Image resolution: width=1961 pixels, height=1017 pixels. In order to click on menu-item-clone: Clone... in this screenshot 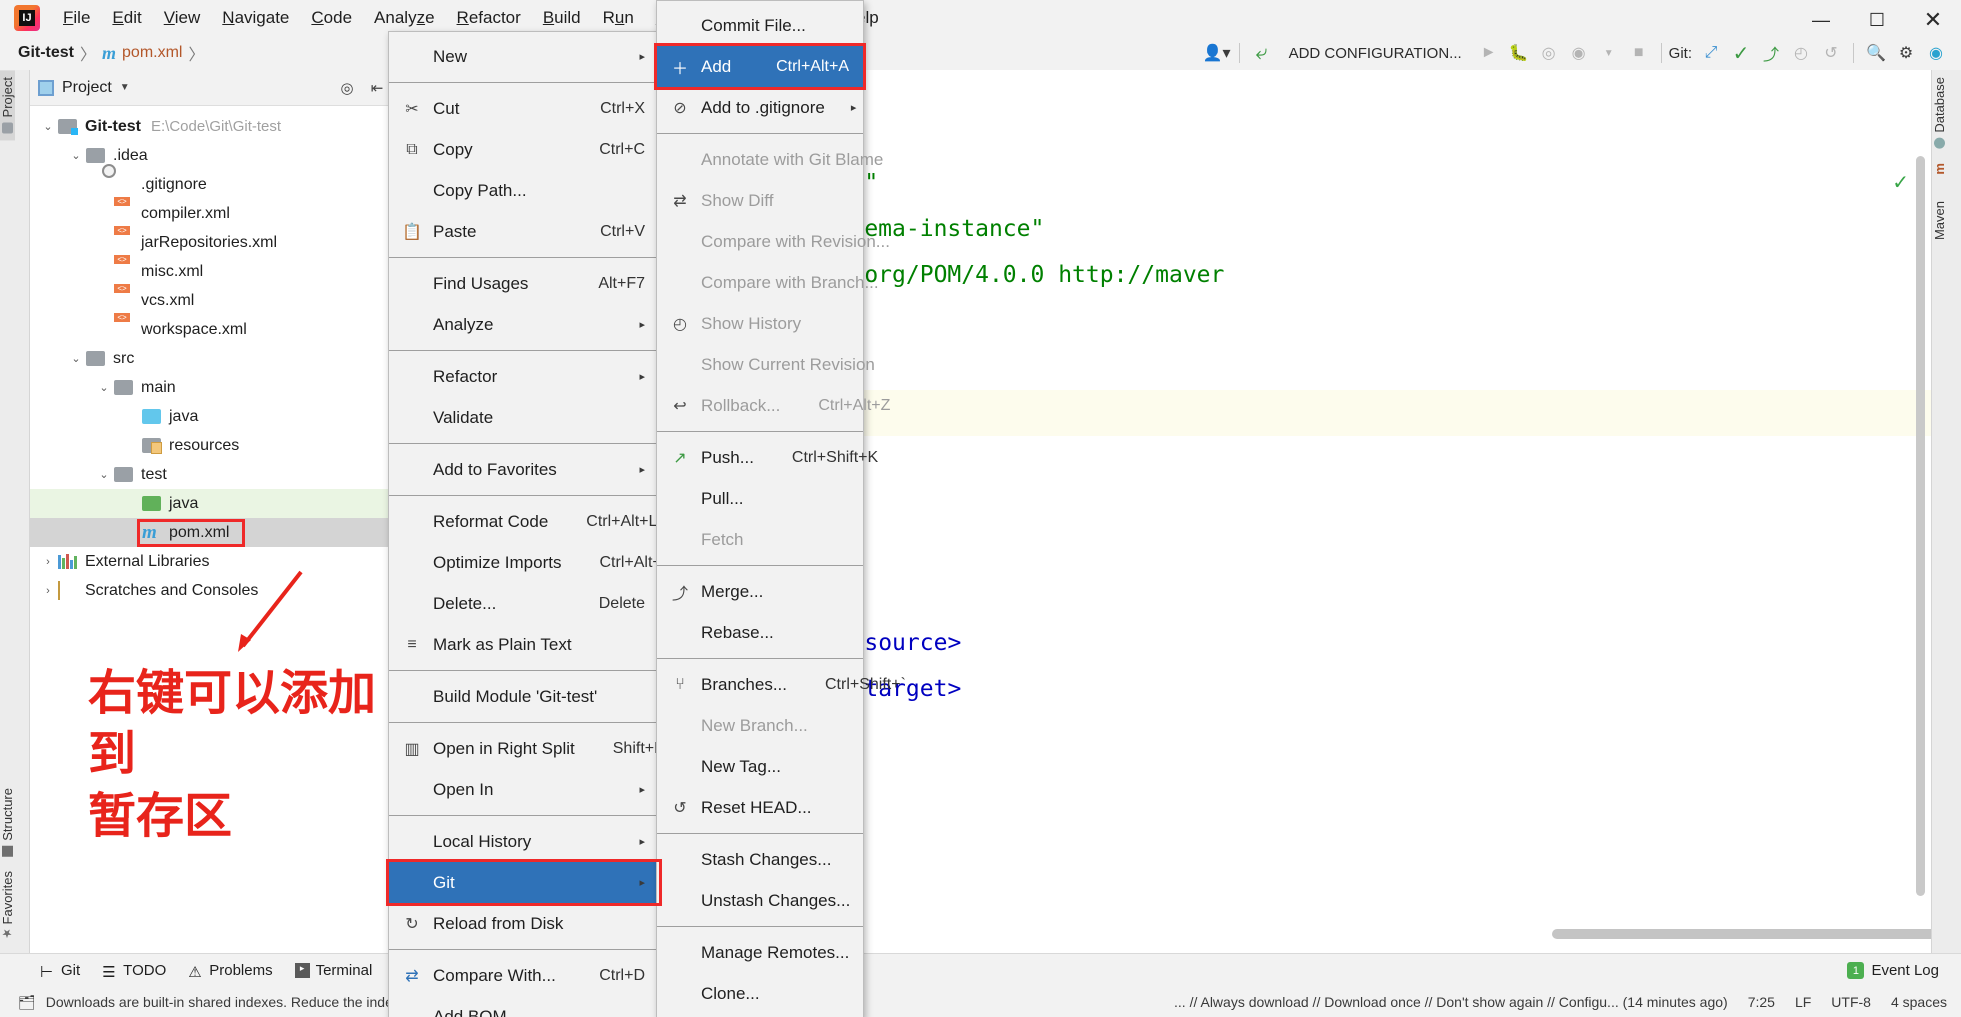, I will do `click(760, 993)`.